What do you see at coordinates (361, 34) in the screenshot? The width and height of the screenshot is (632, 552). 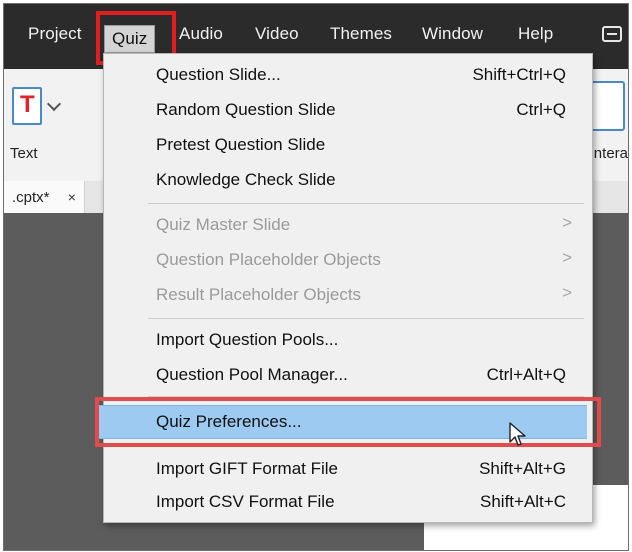 I see `menu-themes: Themes` at bounding box center [361, 34].